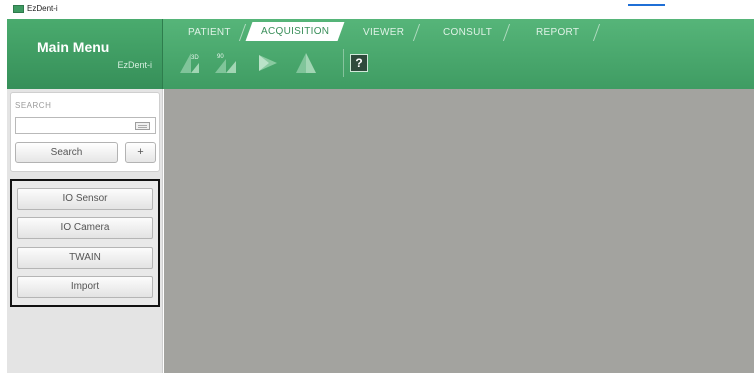  I want to click on acquisition-angle-icon, so click(268, 62).